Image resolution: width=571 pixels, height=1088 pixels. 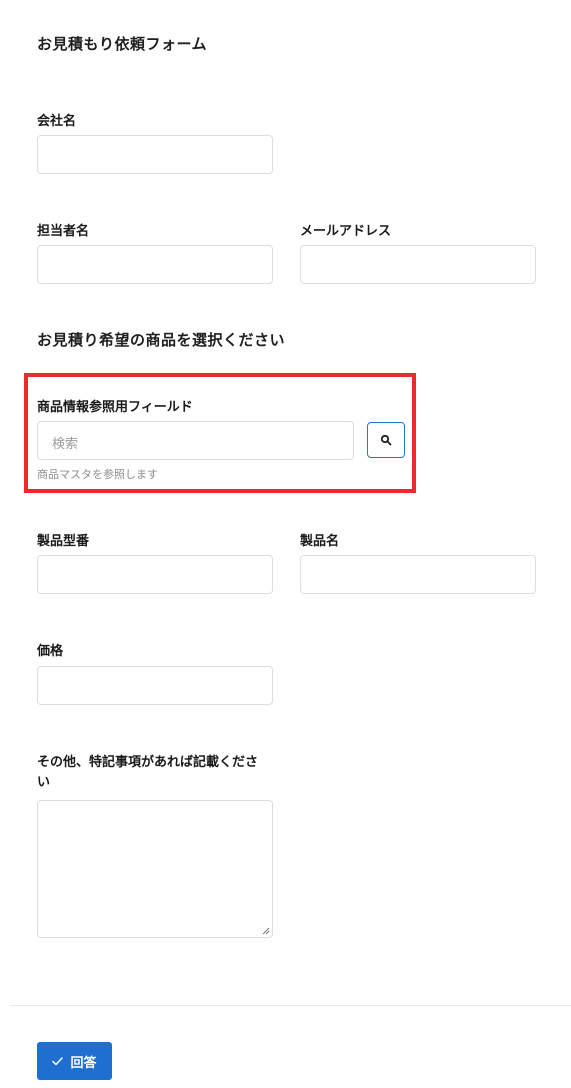 What do you see at coordinates (63, 541) in the screenshot?
I see `model-number-label: 製品型番` at bounding box center [63, 541].